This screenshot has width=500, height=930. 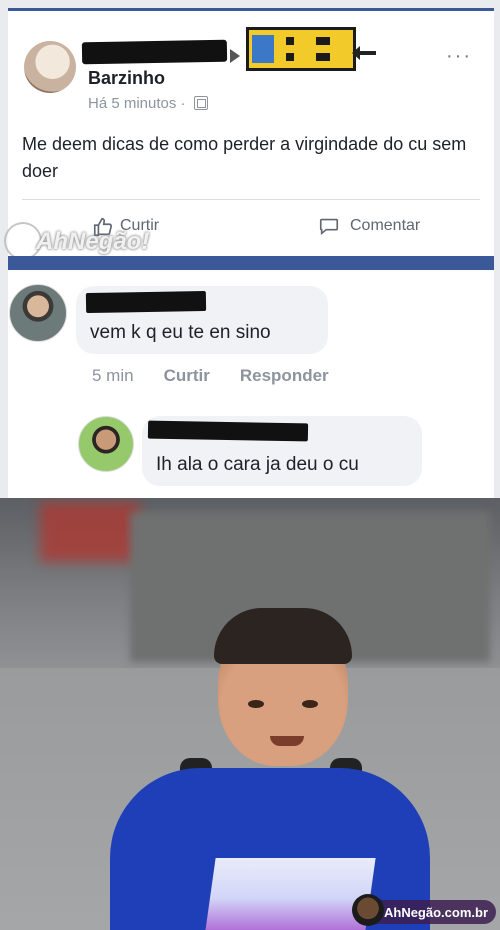 I want to click on kid-mouth, so click(x=287, y=741).